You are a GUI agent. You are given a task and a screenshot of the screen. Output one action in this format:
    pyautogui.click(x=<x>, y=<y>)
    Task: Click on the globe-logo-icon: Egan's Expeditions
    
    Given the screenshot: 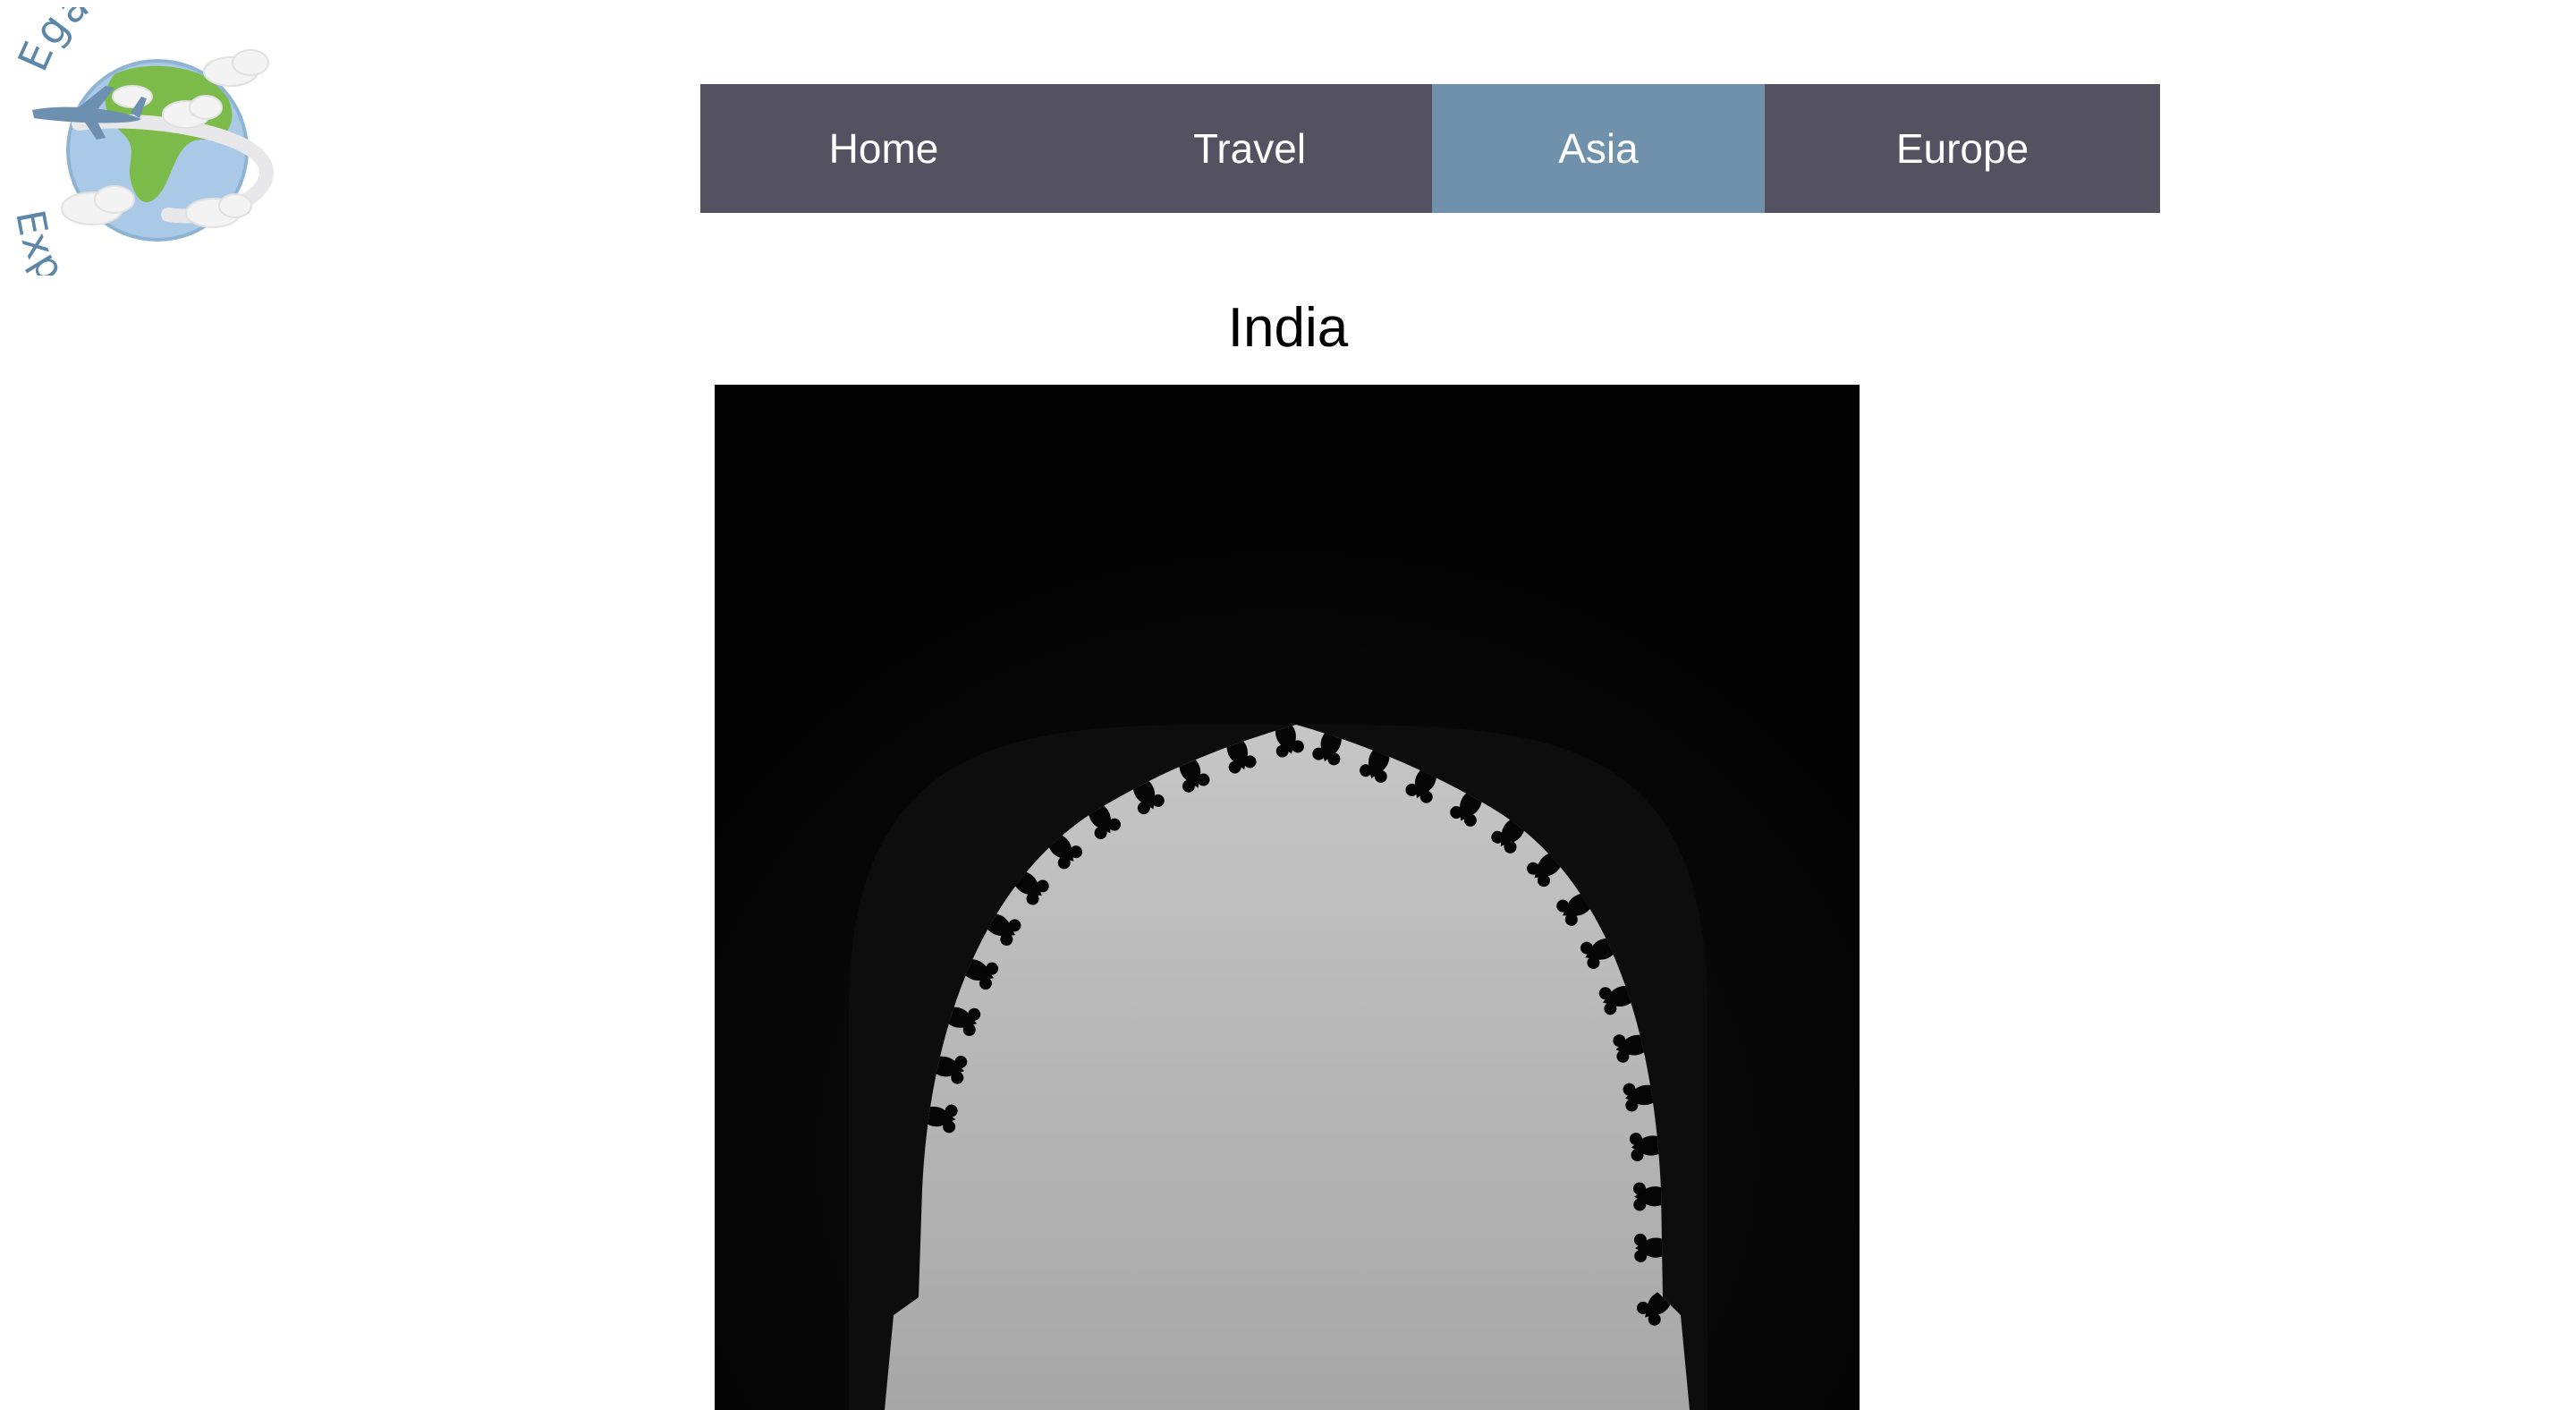 What is the action you would take?
    pyautogui.click(x=140, y=176)
    